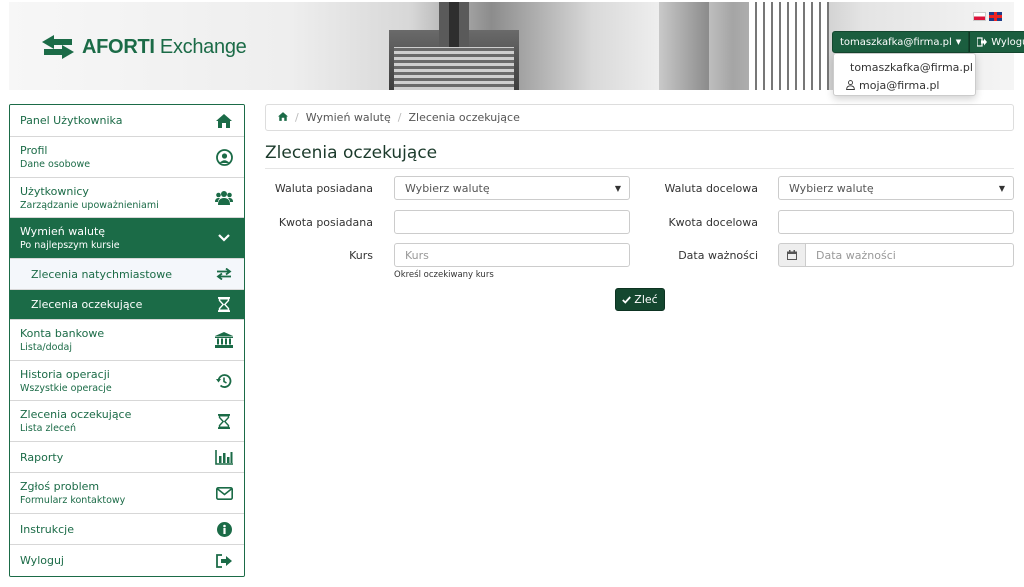 The width and height of the screenshot is (1024, 587). I want to click on sidebar-item-instructions: Instrukcje, so click(127, 529).